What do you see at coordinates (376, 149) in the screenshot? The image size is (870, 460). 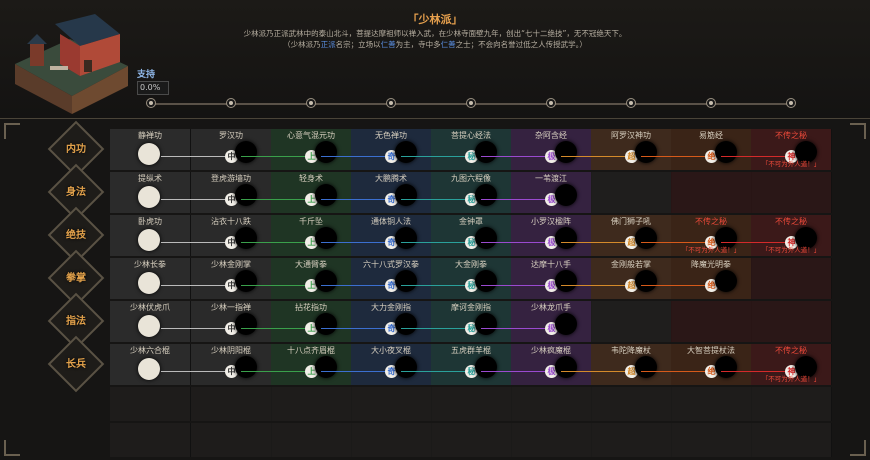 I see `skill-cell: 无色禅功奇` at bounding box center [376, 149].